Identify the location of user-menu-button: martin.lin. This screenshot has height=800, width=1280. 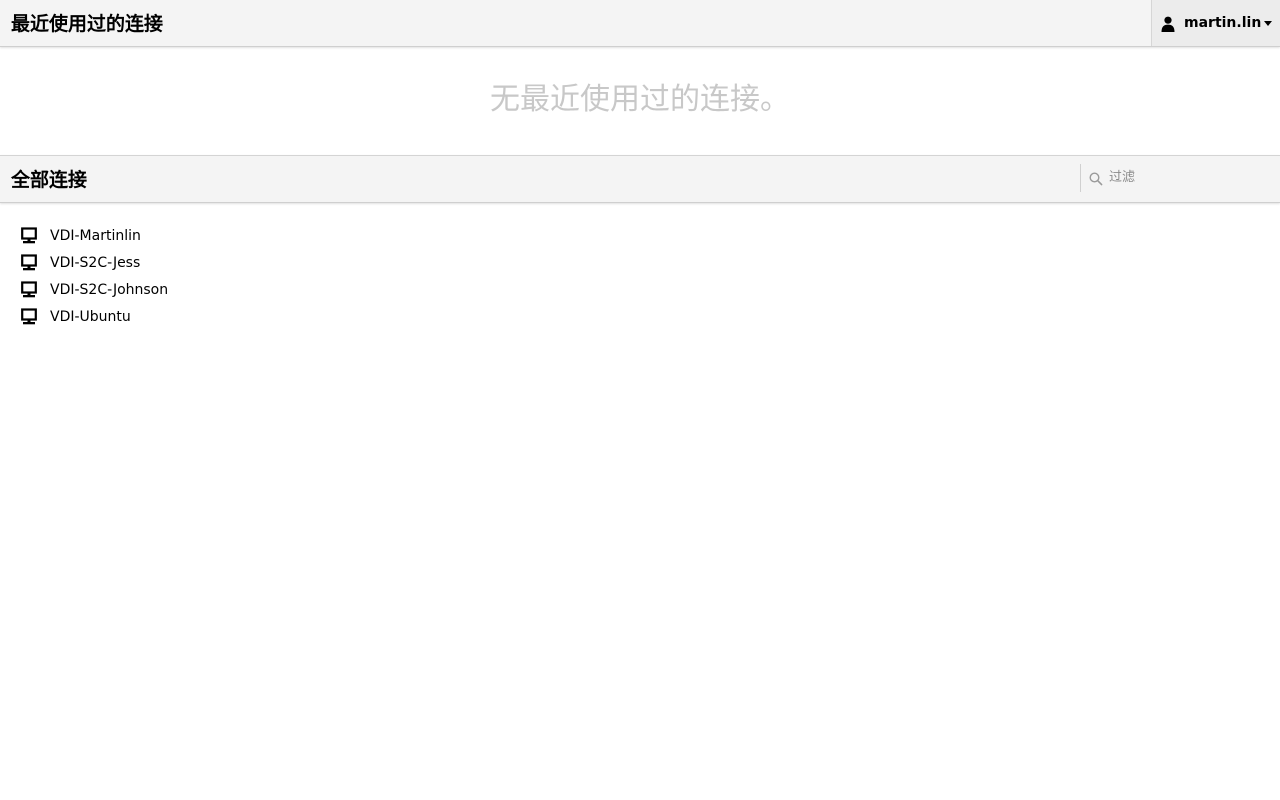
(1215, 23).